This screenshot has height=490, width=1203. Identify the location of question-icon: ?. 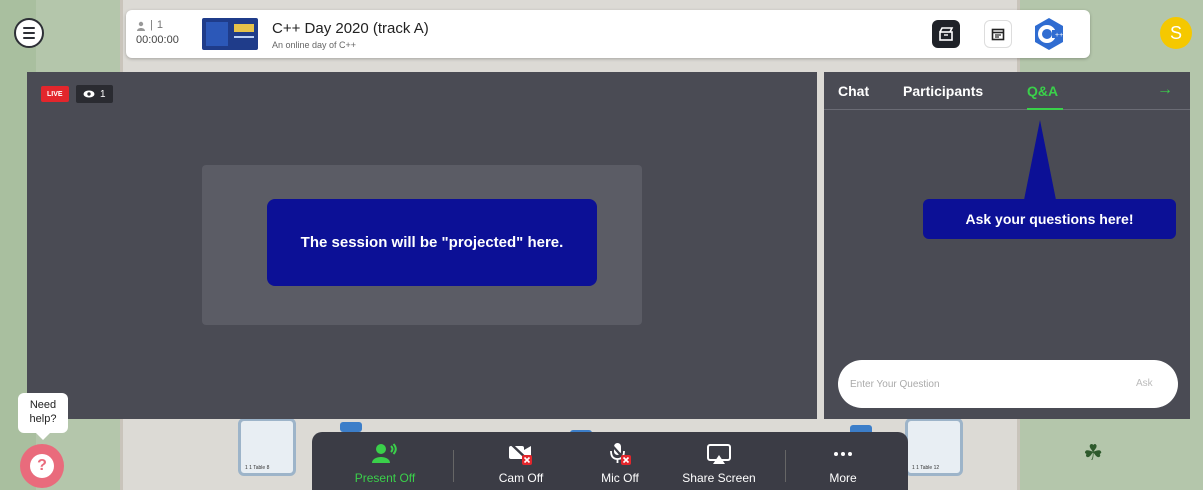
(42, 466).